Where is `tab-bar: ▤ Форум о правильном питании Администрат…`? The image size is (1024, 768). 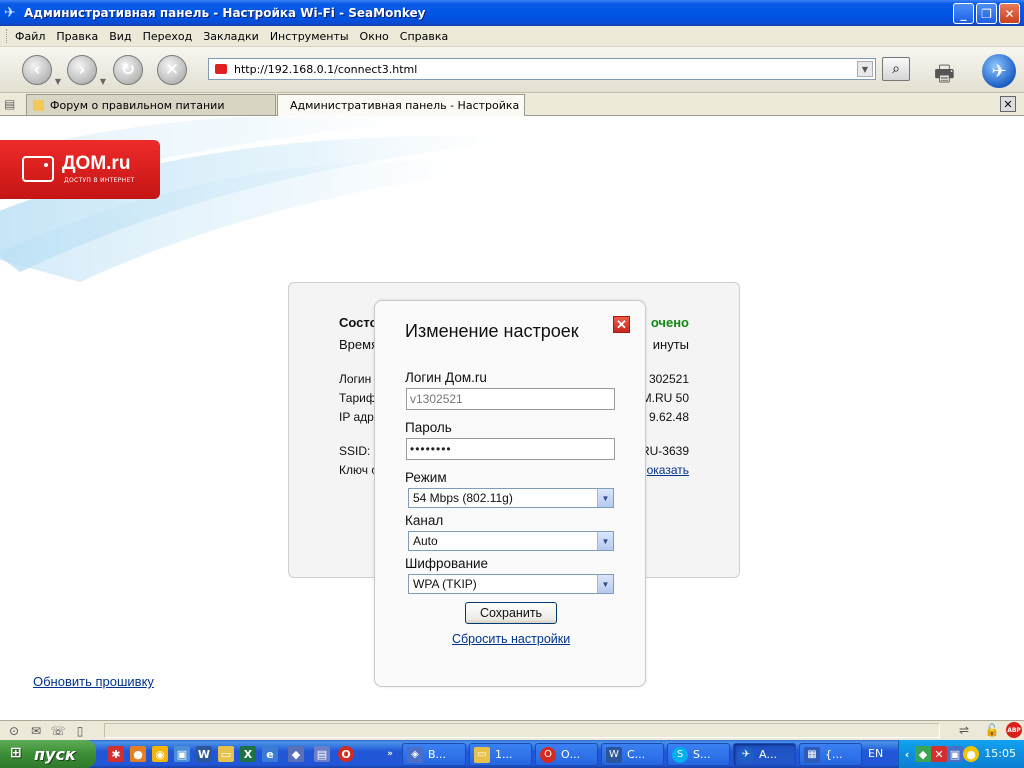
tab-bar: ▤ Форум о правильном питании Администрат… is located at coordinates (512, 104).